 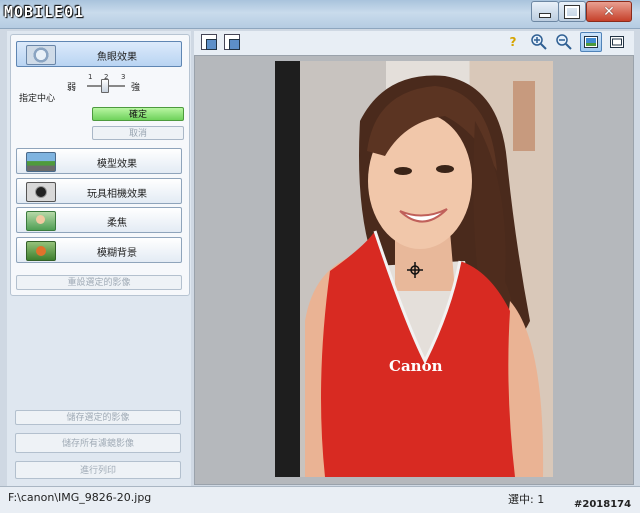 I want to click on maximize-button, so click(x=572, y=11).